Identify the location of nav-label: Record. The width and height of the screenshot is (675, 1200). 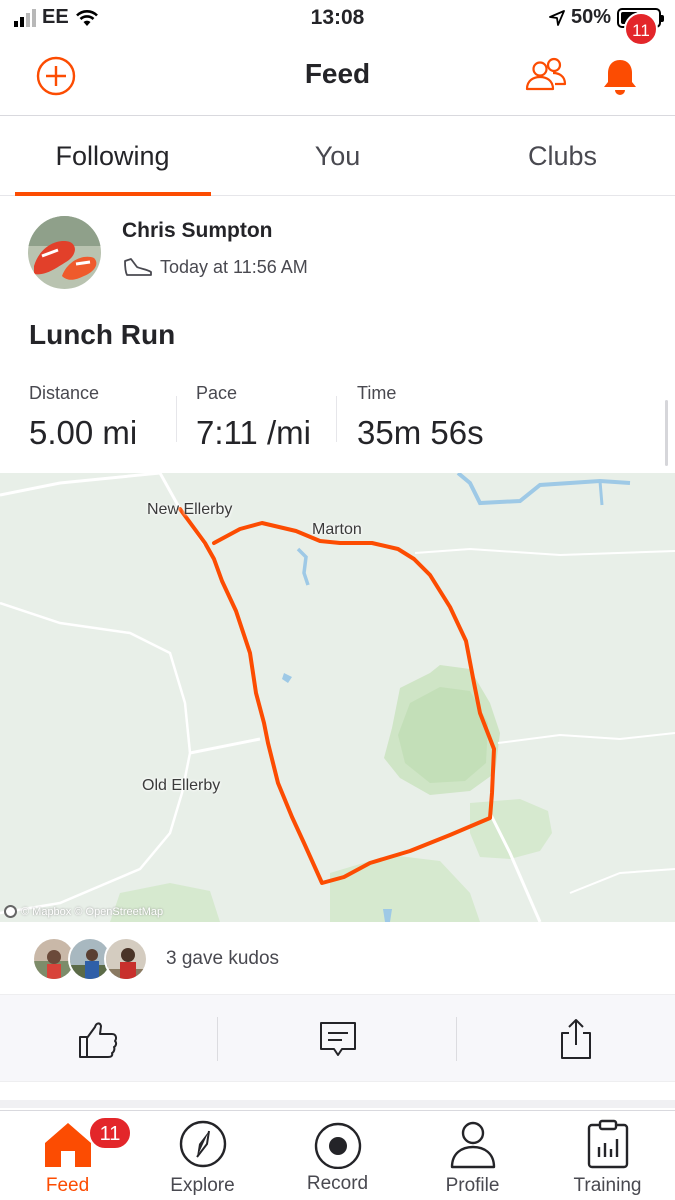
(337, 1183).